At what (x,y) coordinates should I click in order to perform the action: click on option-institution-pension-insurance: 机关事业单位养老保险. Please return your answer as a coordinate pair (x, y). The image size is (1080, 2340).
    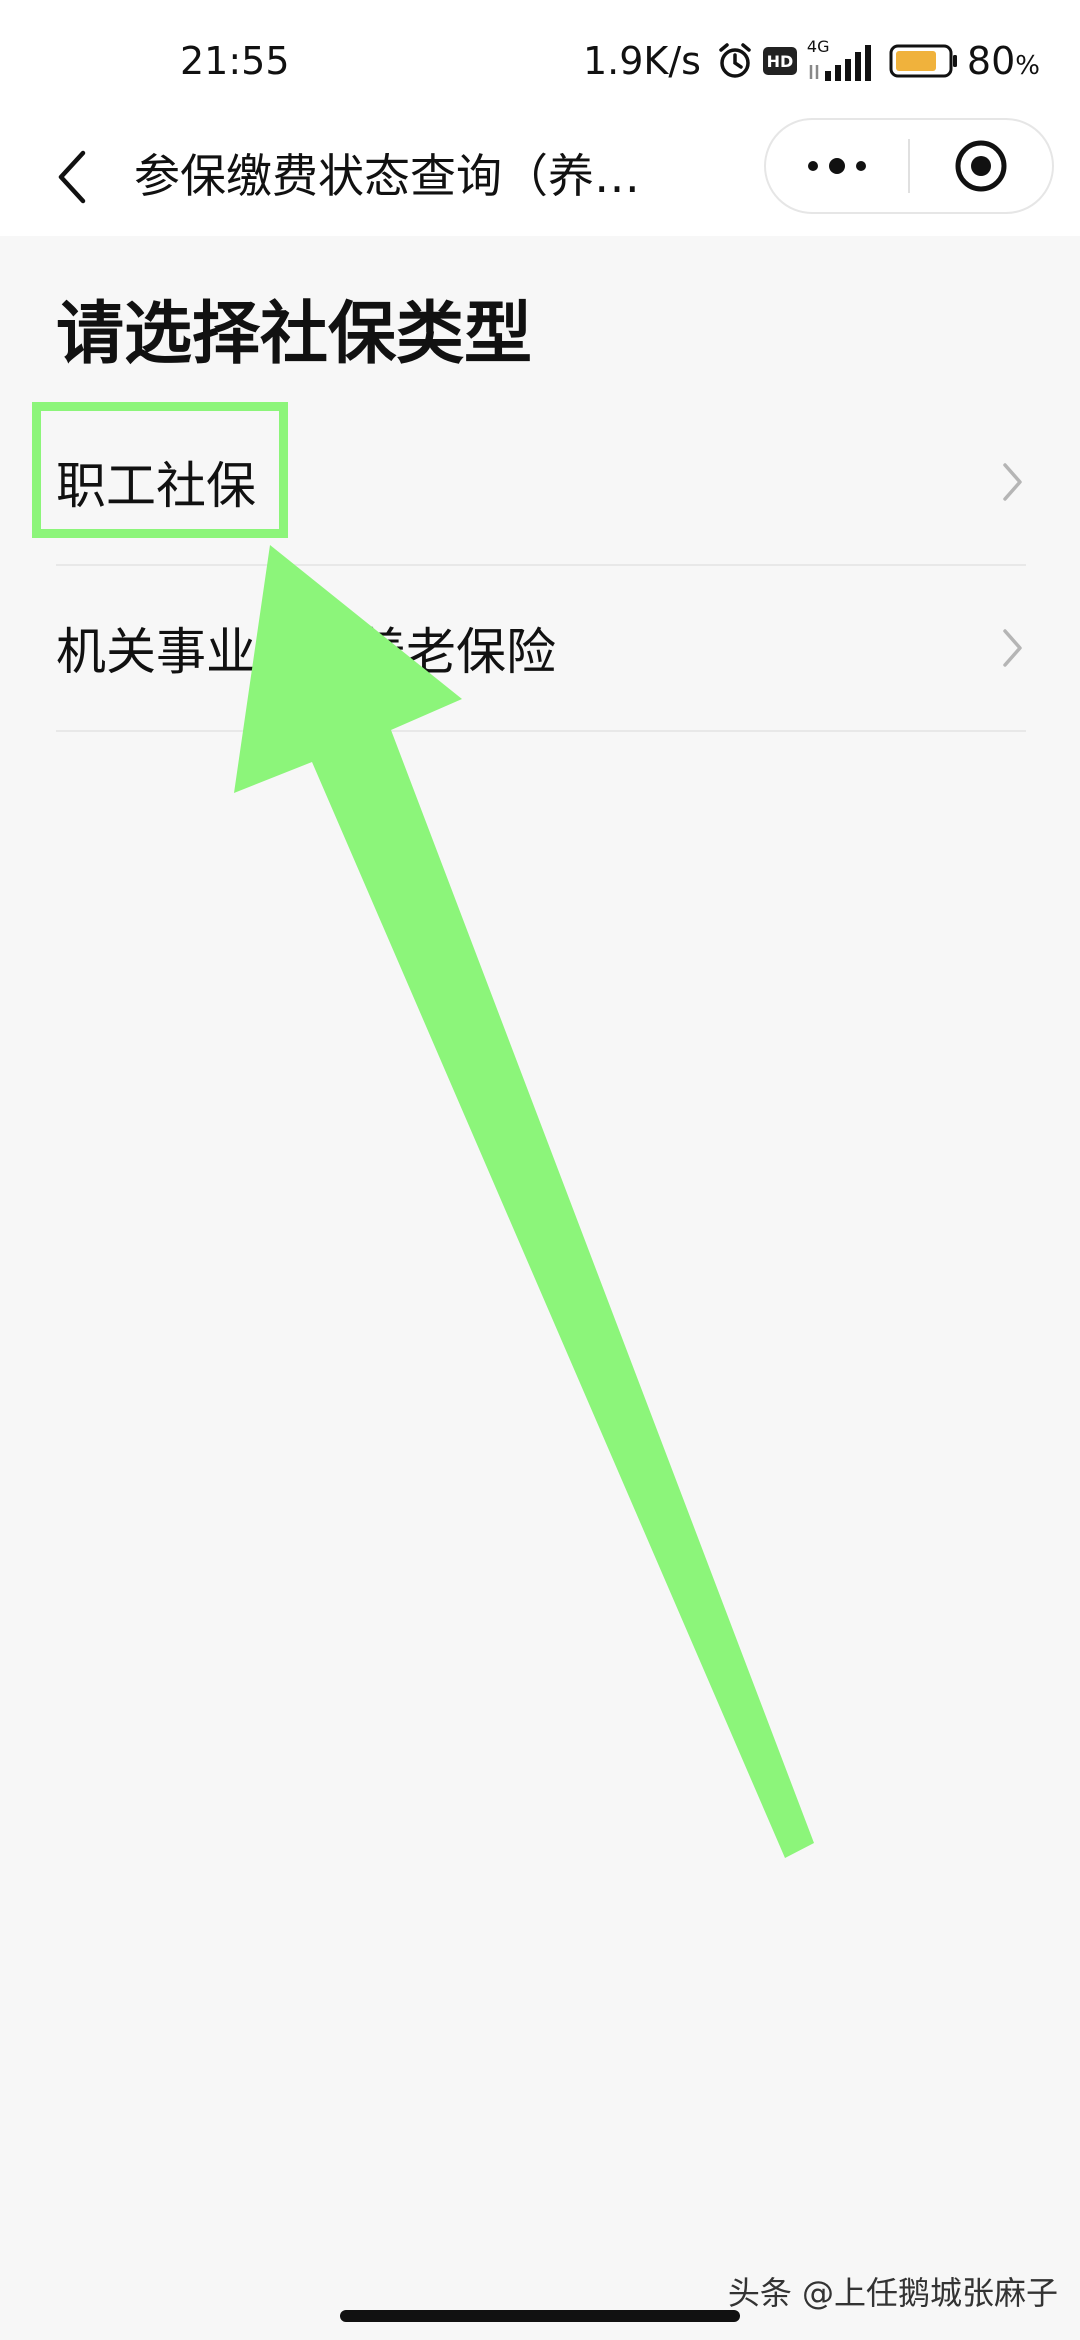
    Looking at the image, I should click on (541, 649).